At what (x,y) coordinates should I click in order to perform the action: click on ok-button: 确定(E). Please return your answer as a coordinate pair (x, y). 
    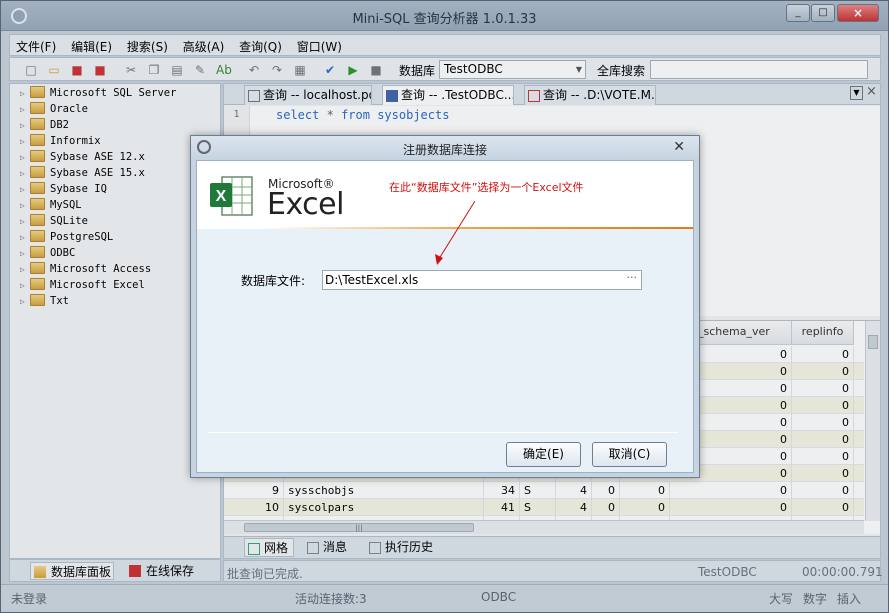
    Looking at the image, I should click on (543, 454).